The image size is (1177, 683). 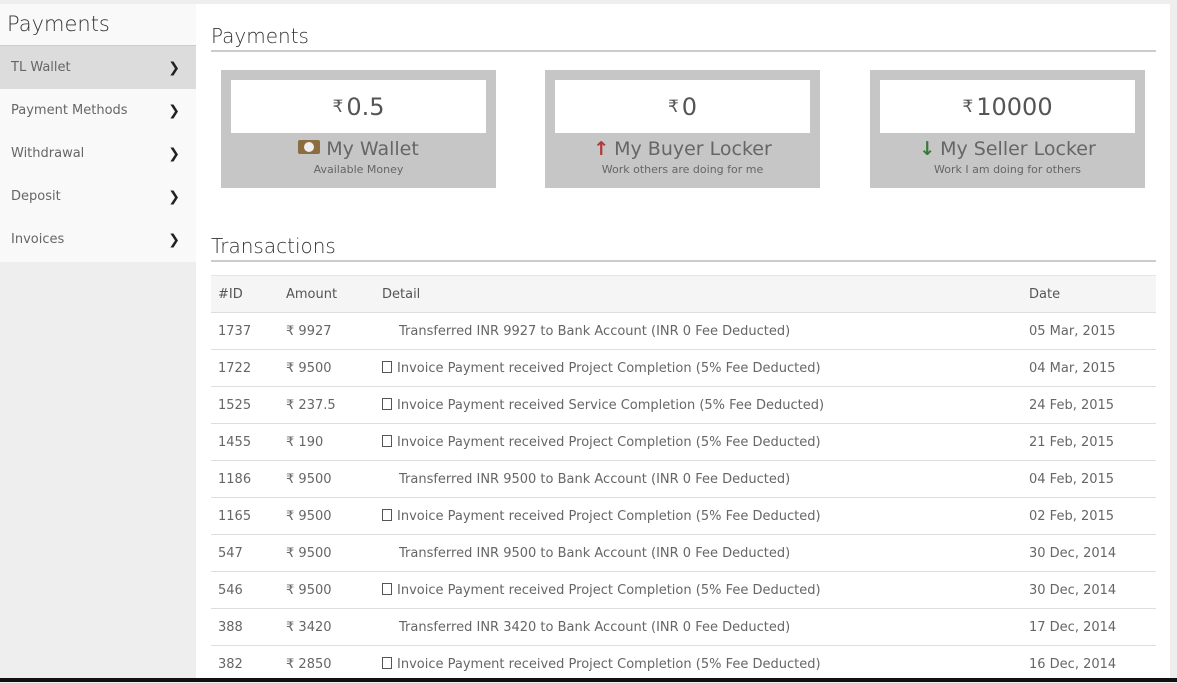 What do you see at coordinates (36, 196) in the screenshot?
I see `sidebar-item-label: Deposit` at bounding box center [36, 196].